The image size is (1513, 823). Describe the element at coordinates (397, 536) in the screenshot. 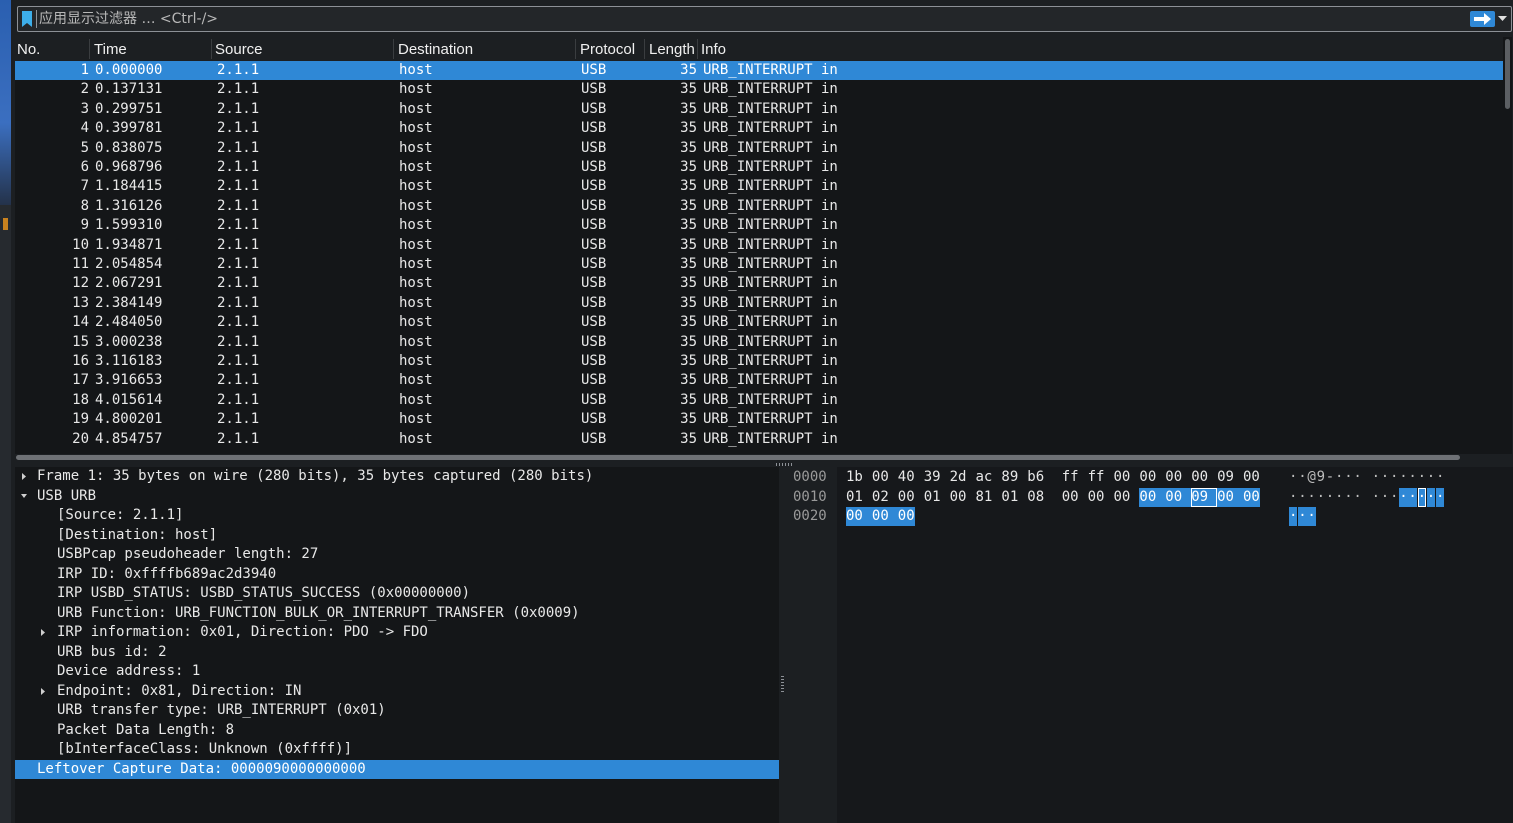

I see `detail-tree-item: [Destination: host]` at that location.